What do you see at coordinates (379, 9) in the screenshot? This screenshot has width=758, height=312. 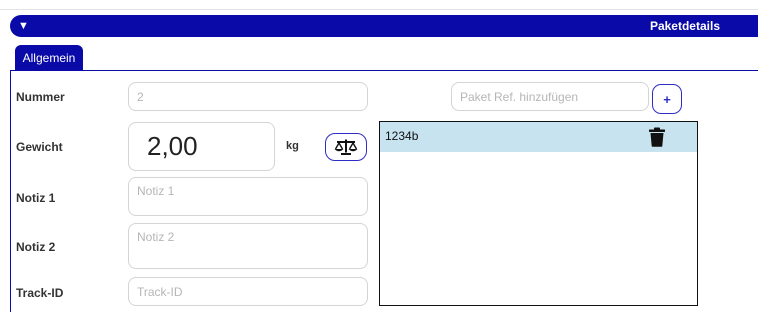 I see `top-divider` at bounding box center [379, 9].